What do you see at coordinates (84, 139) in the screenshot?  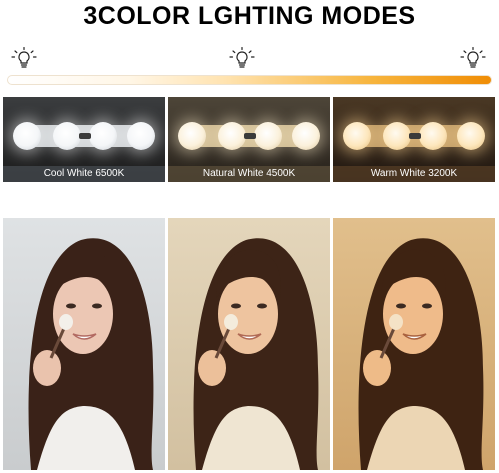 I see `cool-white-mode-panel: Cool White 6500K` at bounding box center [84, 139].